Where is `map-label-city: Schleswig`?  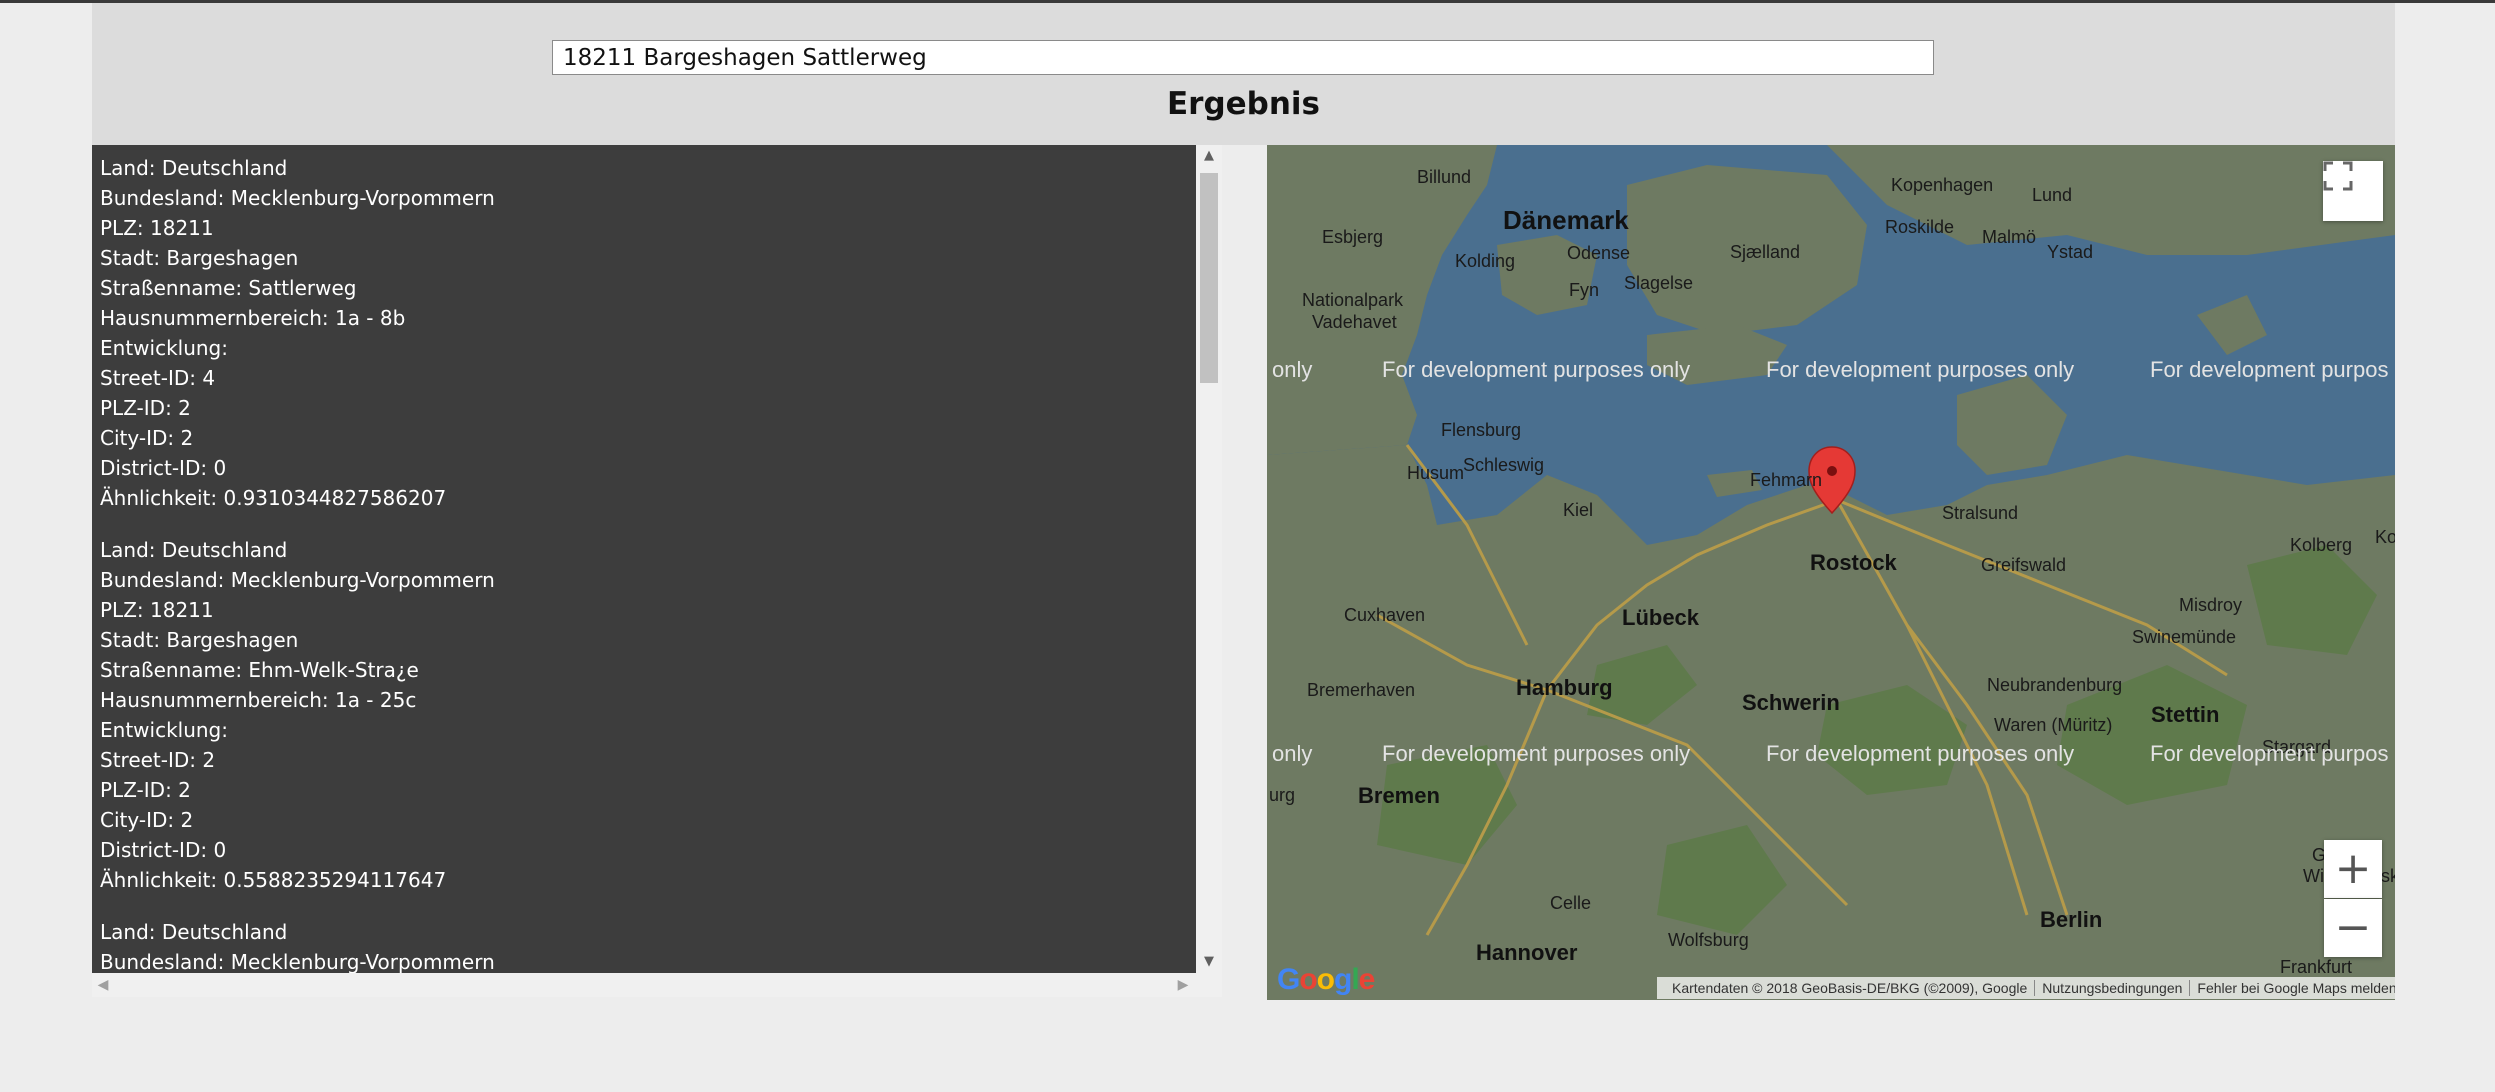 map-label-city: Schleswig is located at coordinates (1504, 465).